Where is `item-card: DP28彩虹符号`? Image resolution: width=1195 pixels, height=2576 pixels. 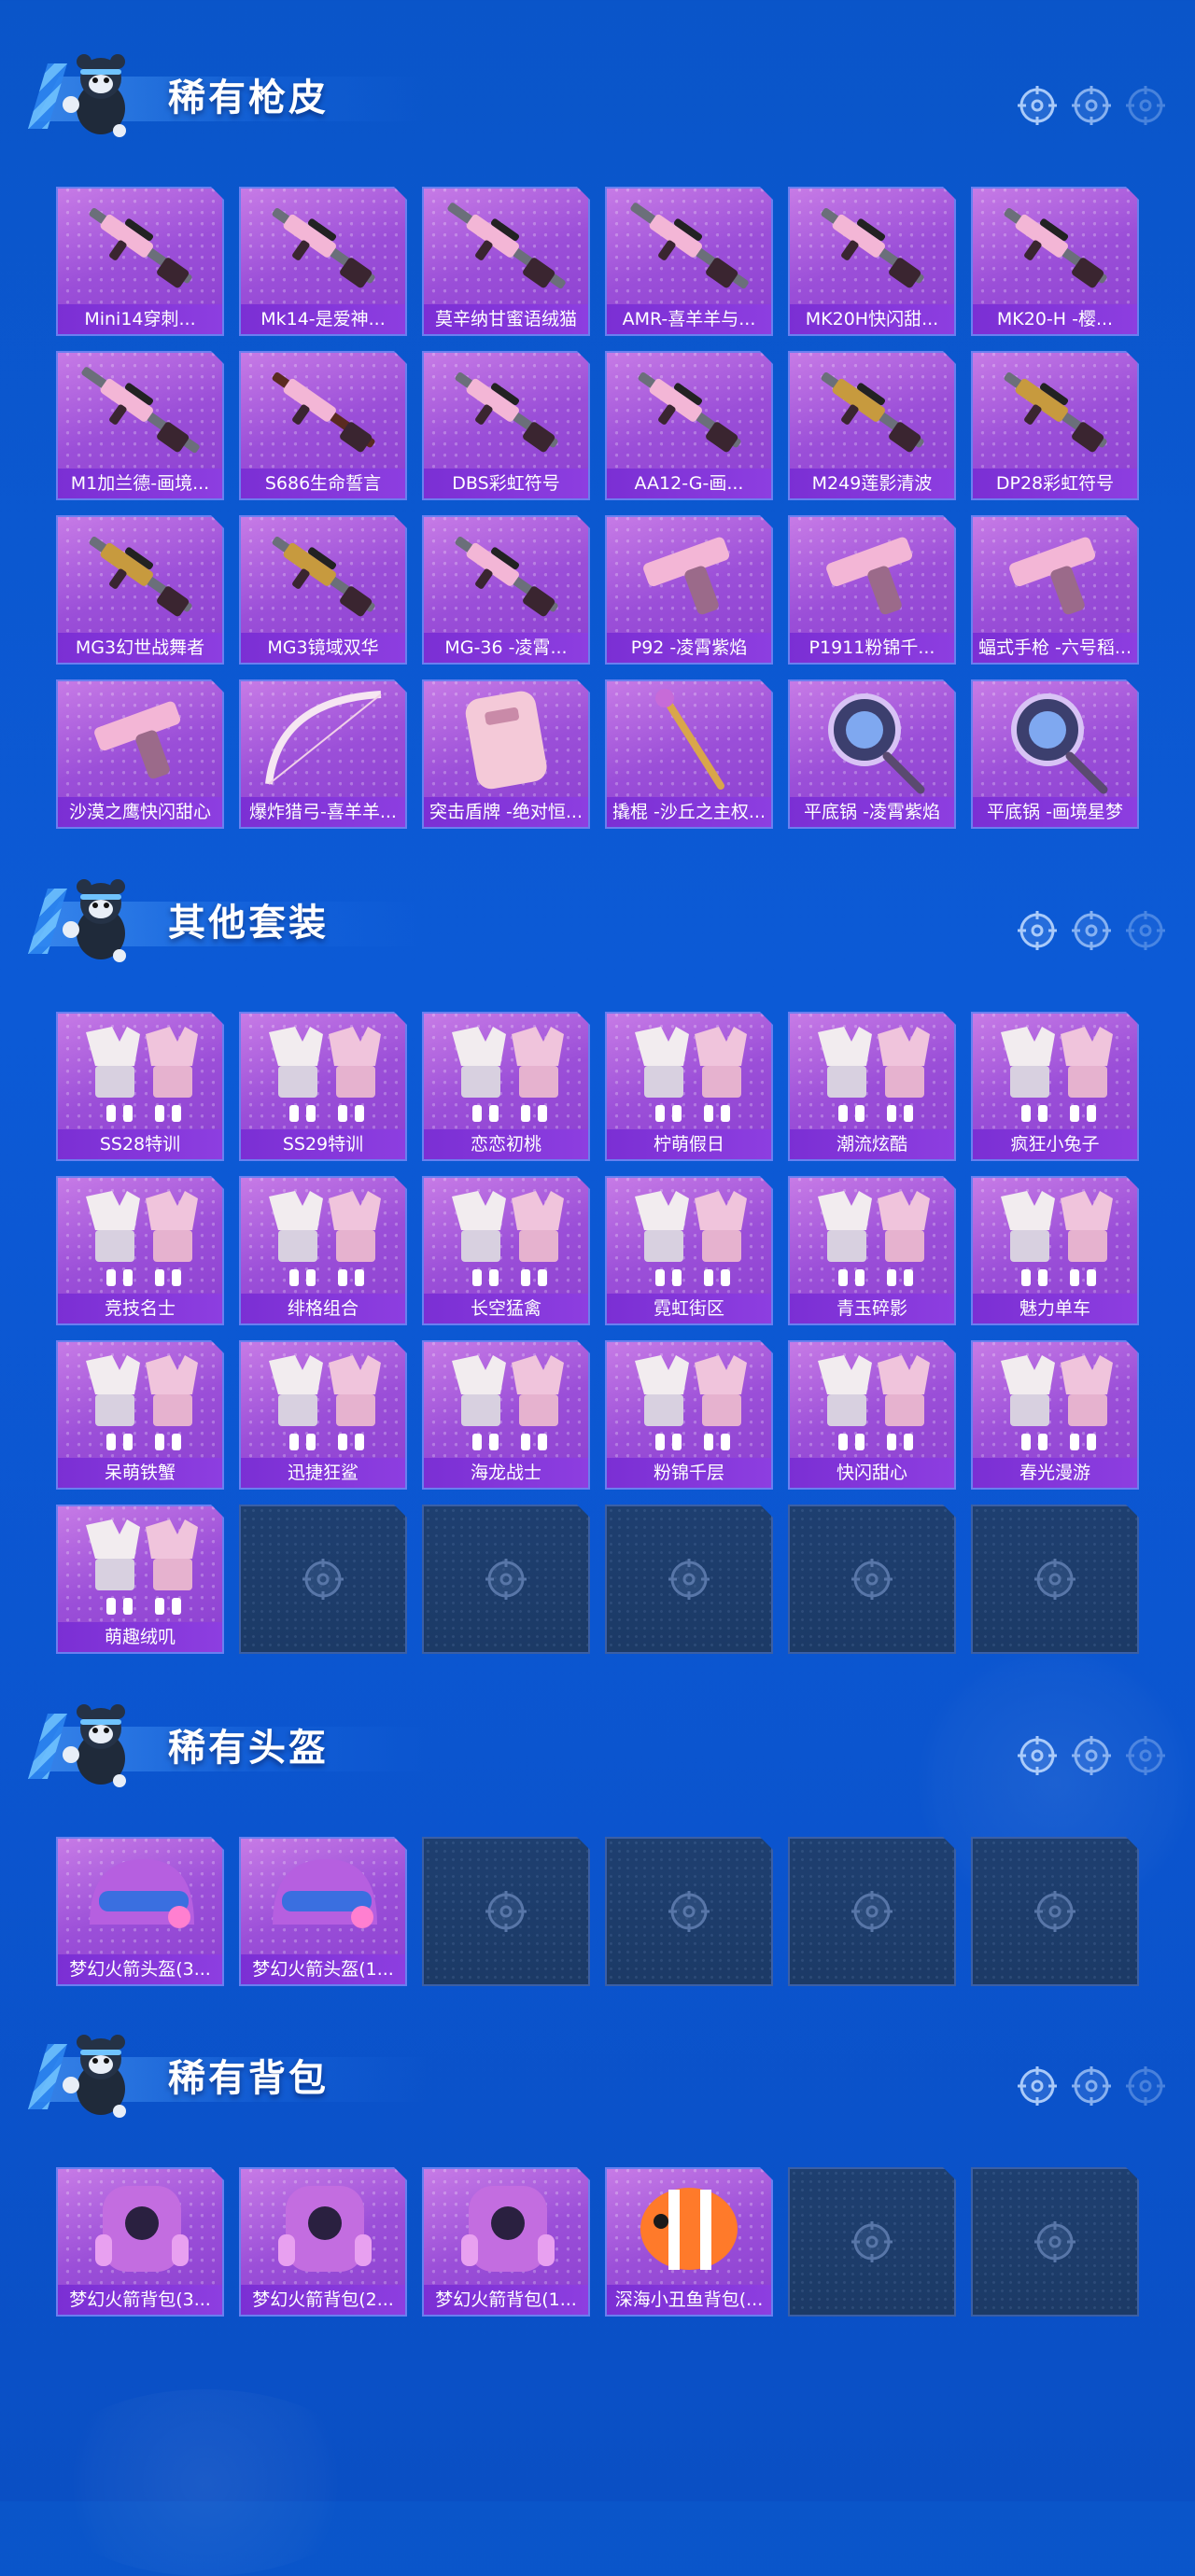 item-card: DP28彩虹符号 is located at coordinates (1055, 425).